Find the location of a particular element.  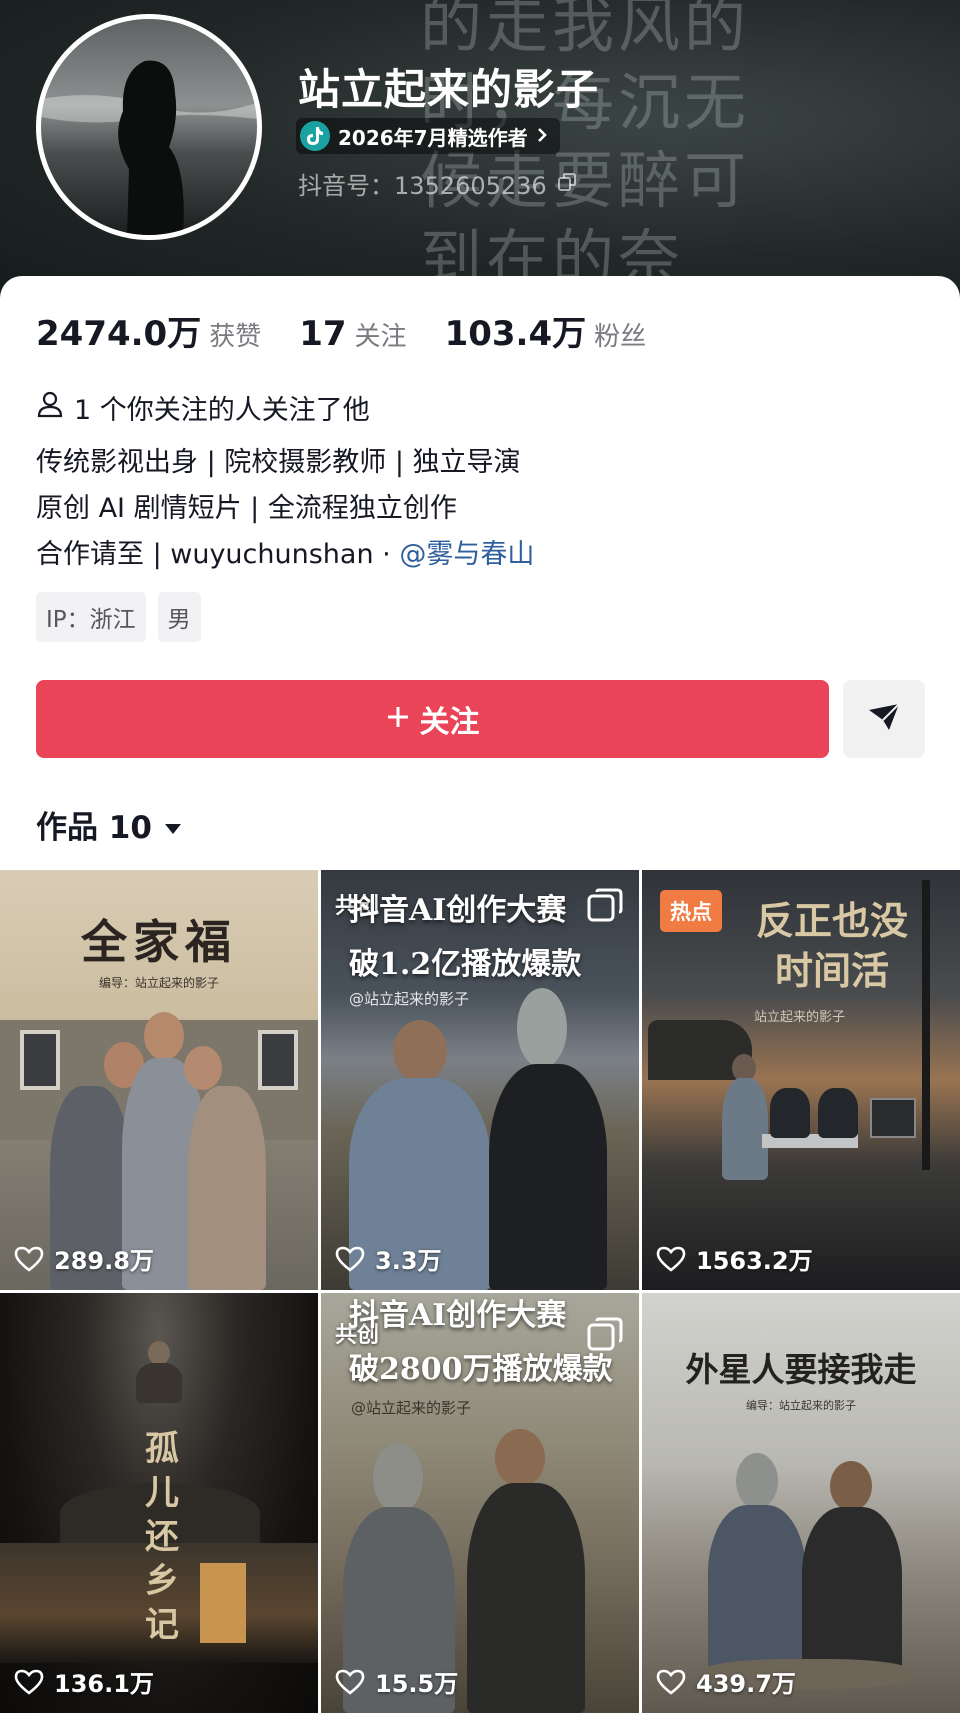

like-count: 439.7万 is located at coordinates (726, 1681).